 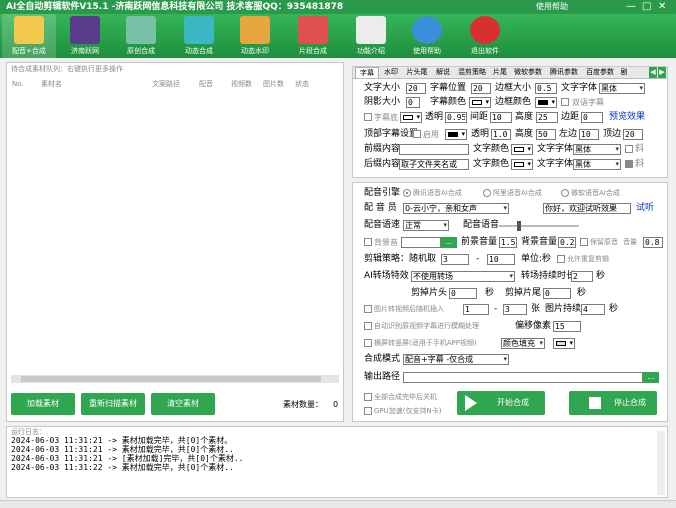 I want to click on sub-bg-color-picker, so click(x=411, y=117).